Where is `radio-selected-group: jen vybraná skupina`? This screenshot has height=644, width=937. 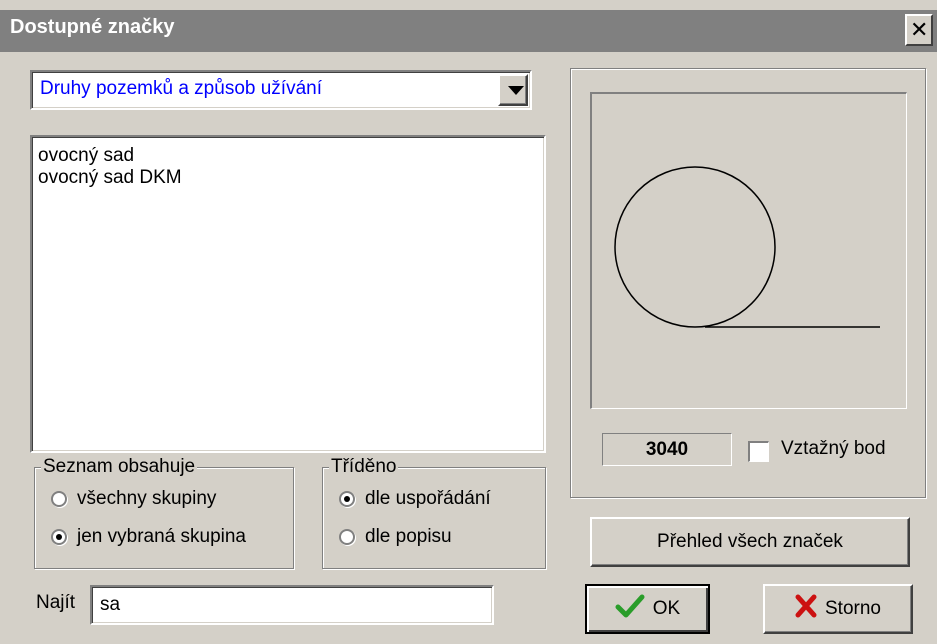 radio-selected-group: jen vybraná skupina is located at coordinates (148, 537).